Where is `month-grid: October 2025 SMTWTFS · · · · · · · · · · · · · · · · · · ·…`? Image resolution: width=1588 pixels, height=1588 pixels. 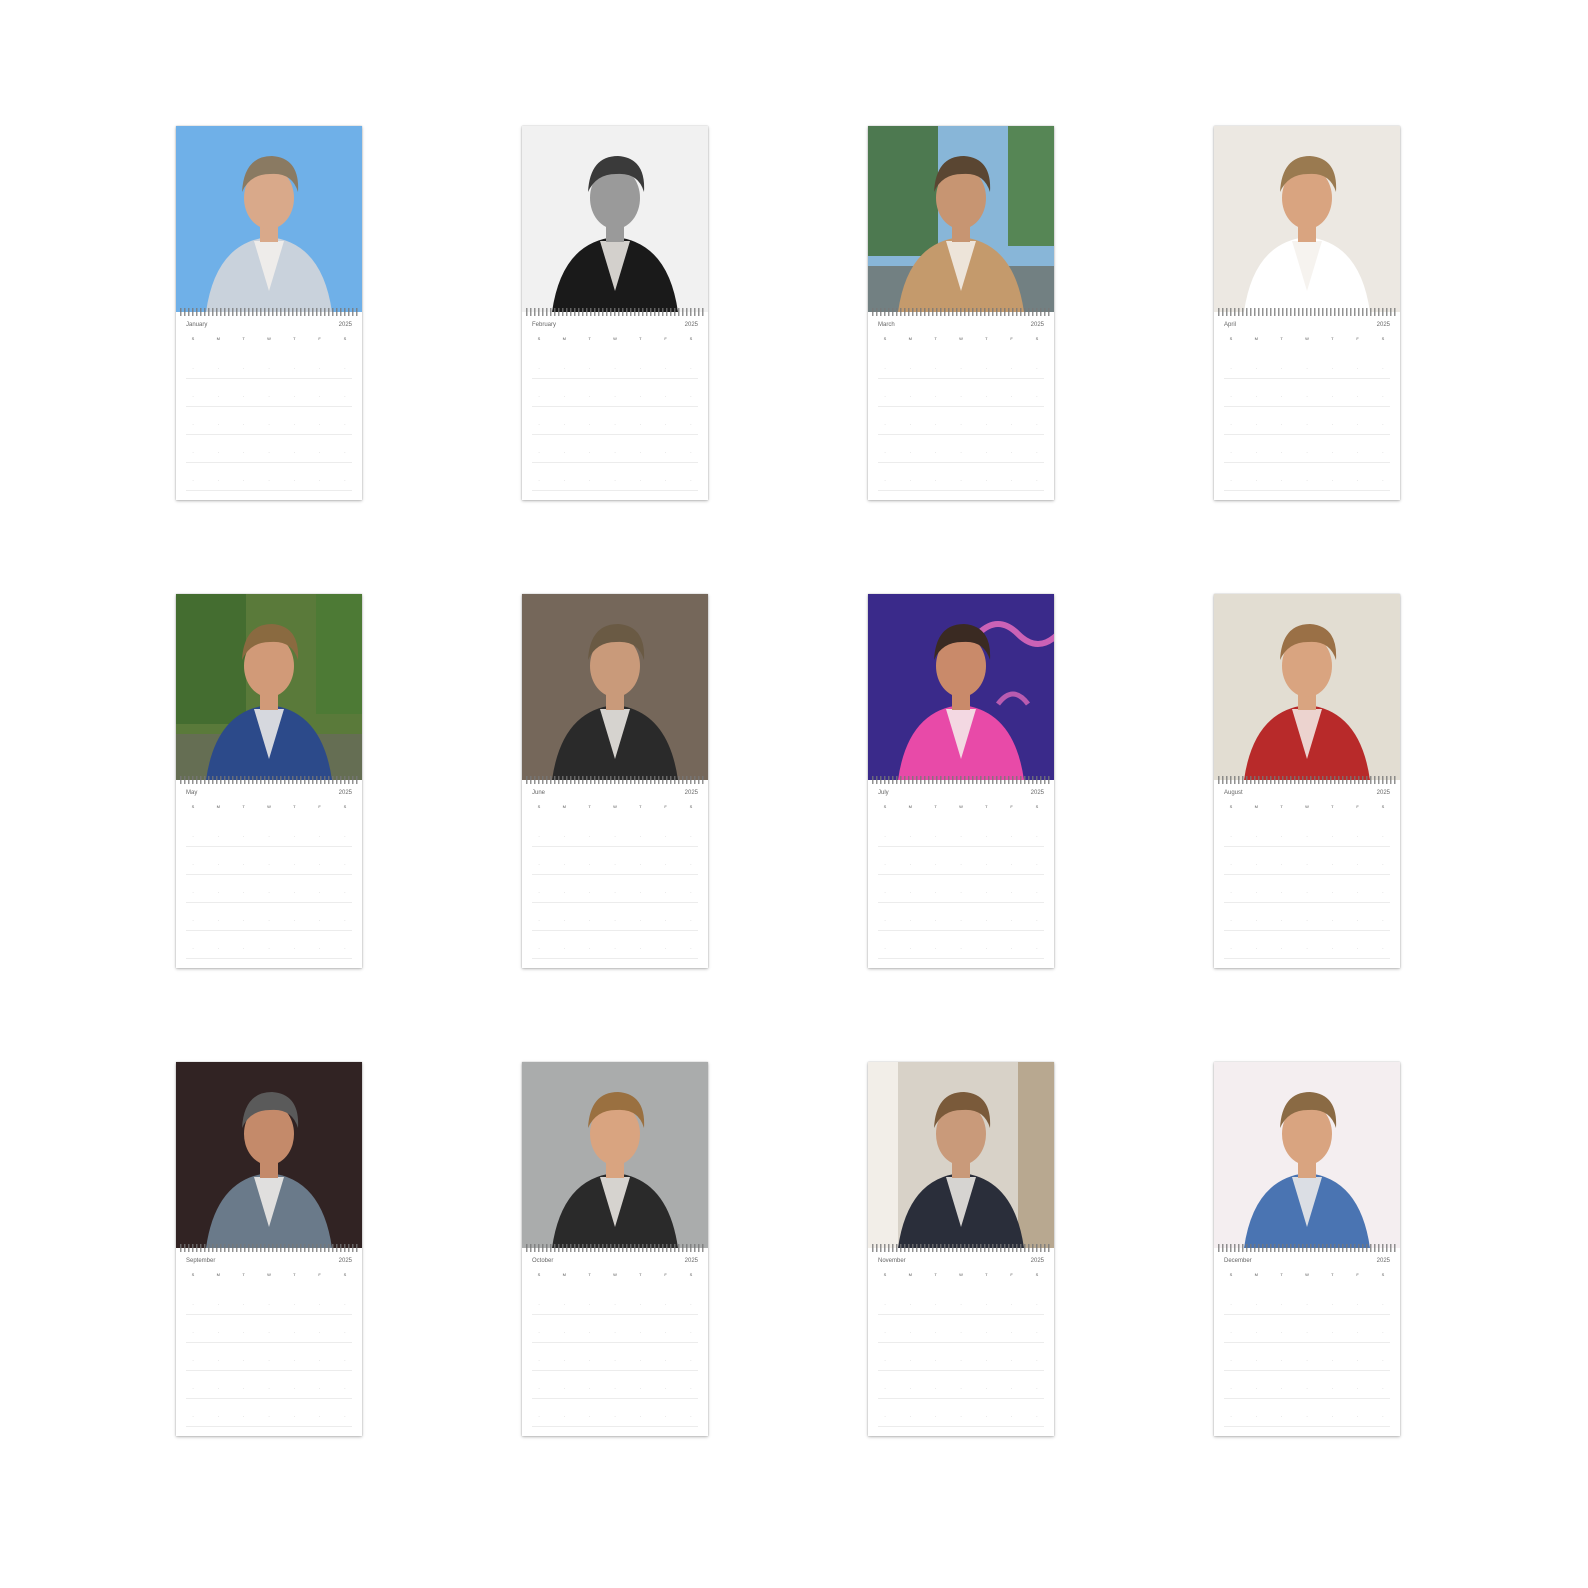 month-grid: October 2025 SMTWTFS · · · · · · · · · · · · · · · · · · ·… is located at coordinates (615, 1345).